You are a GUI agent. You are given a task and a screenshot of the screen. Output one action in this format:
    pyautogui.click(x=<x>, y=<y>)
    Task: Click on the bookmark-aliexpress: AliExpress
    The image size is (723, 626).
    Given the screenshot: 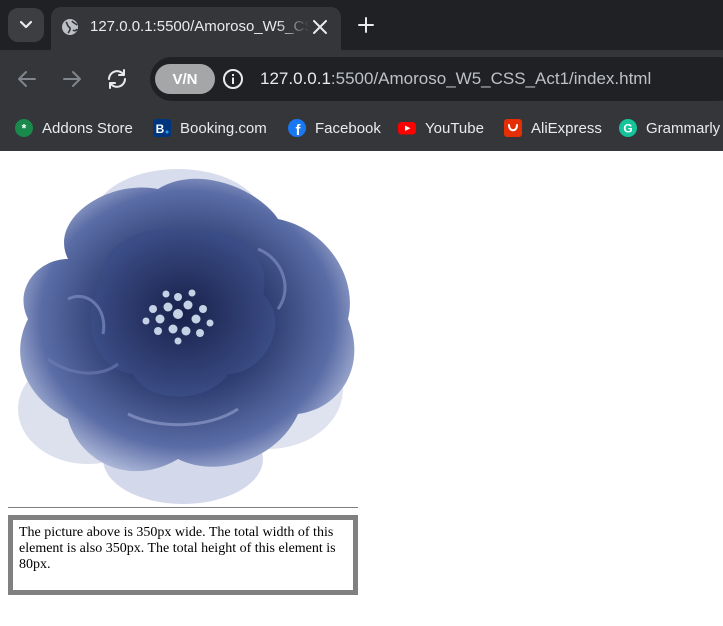 What is the action you would take?
    pyautogui.click(x=553, y=128)
    